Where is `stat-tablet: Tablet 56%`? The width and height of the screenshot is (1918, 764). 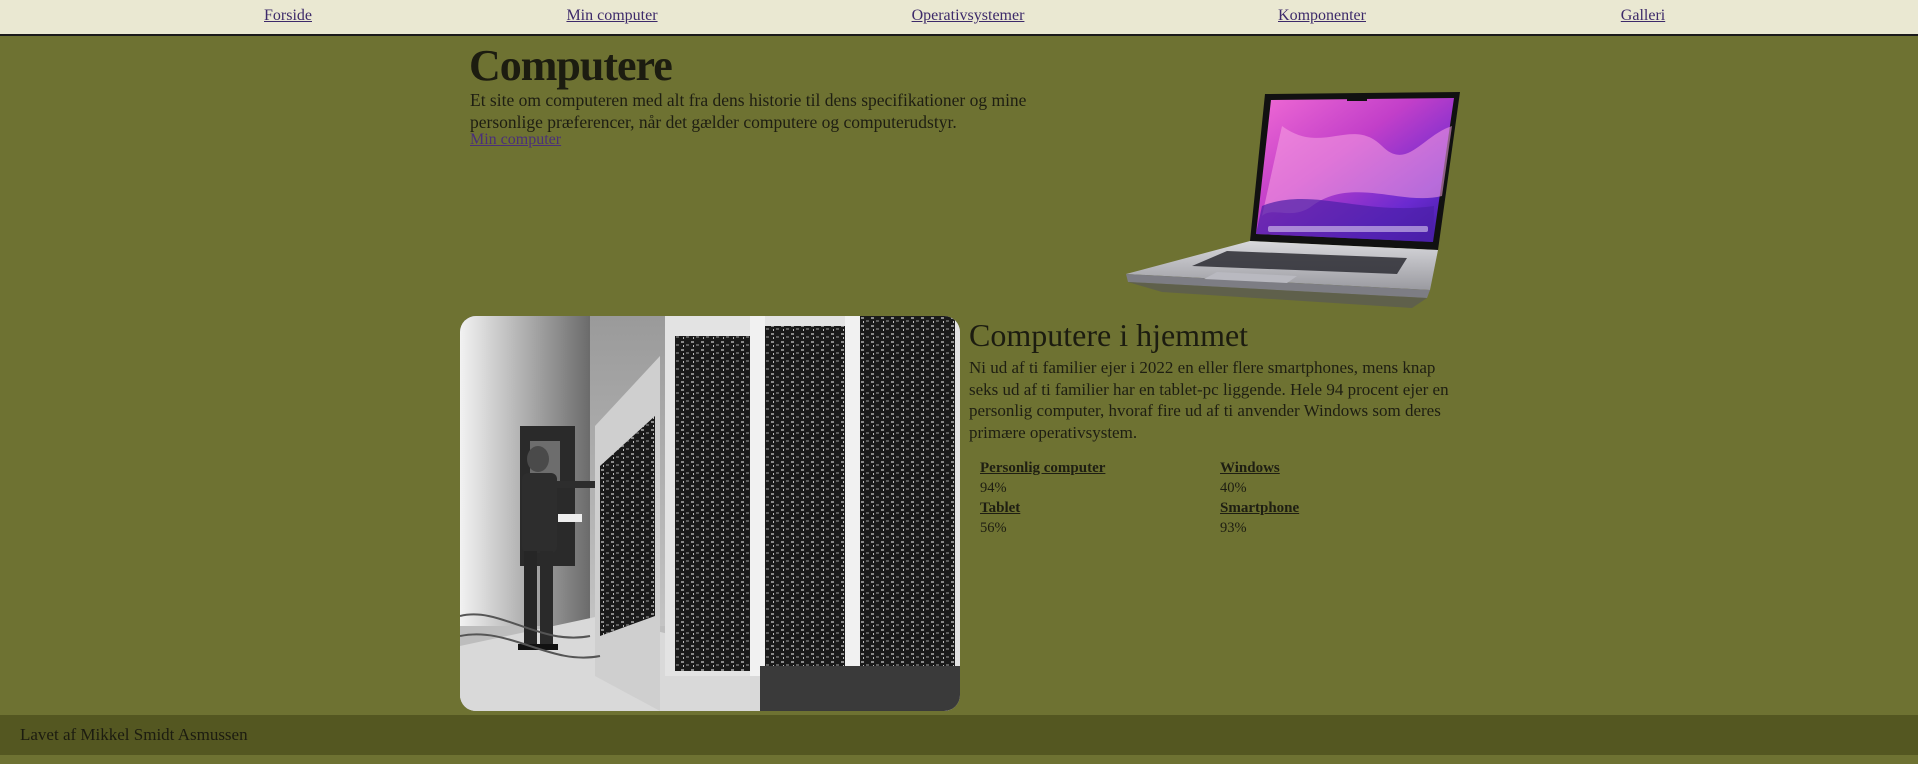 stat-tablet: Tablet 56% is located at coordinates (1000, 518).